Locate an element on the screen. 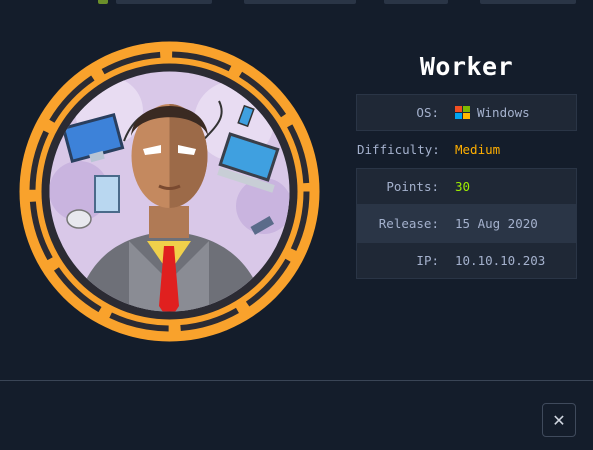  top-strip is located at coordinates (296, 3).